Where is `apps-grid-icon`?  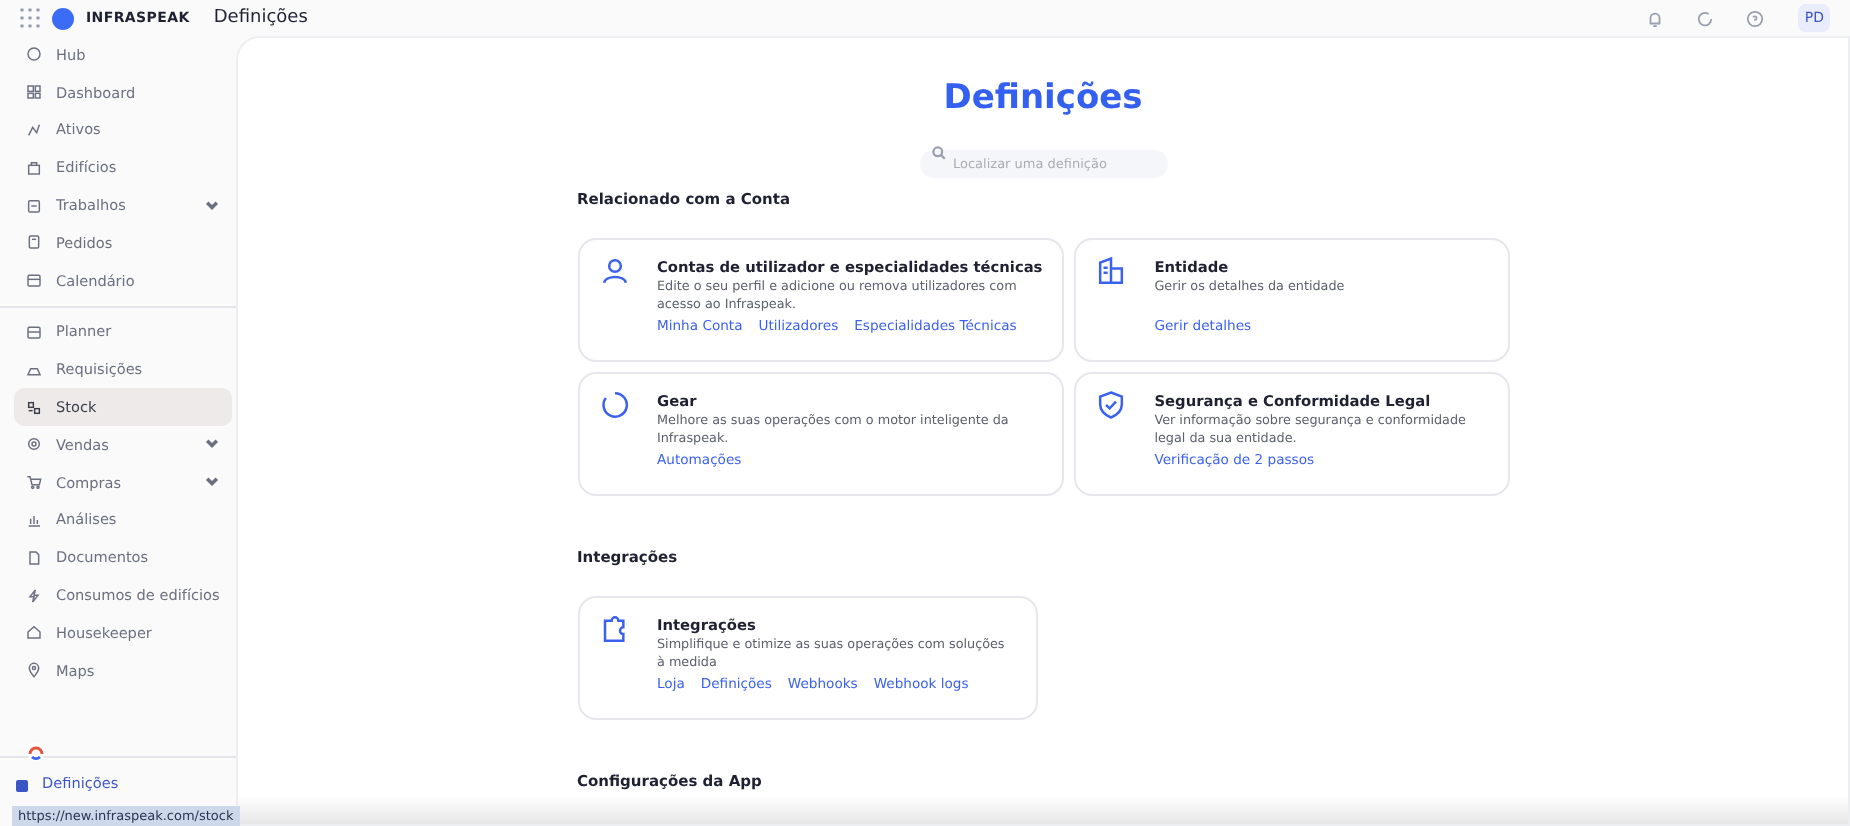 apps-grid-icon is located at coordinates (30, 18).